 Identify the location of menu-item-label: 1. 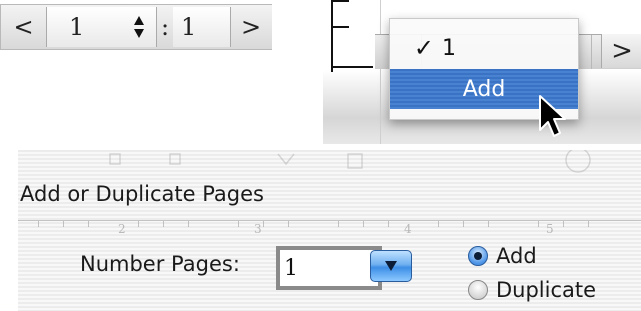
(449, 48).